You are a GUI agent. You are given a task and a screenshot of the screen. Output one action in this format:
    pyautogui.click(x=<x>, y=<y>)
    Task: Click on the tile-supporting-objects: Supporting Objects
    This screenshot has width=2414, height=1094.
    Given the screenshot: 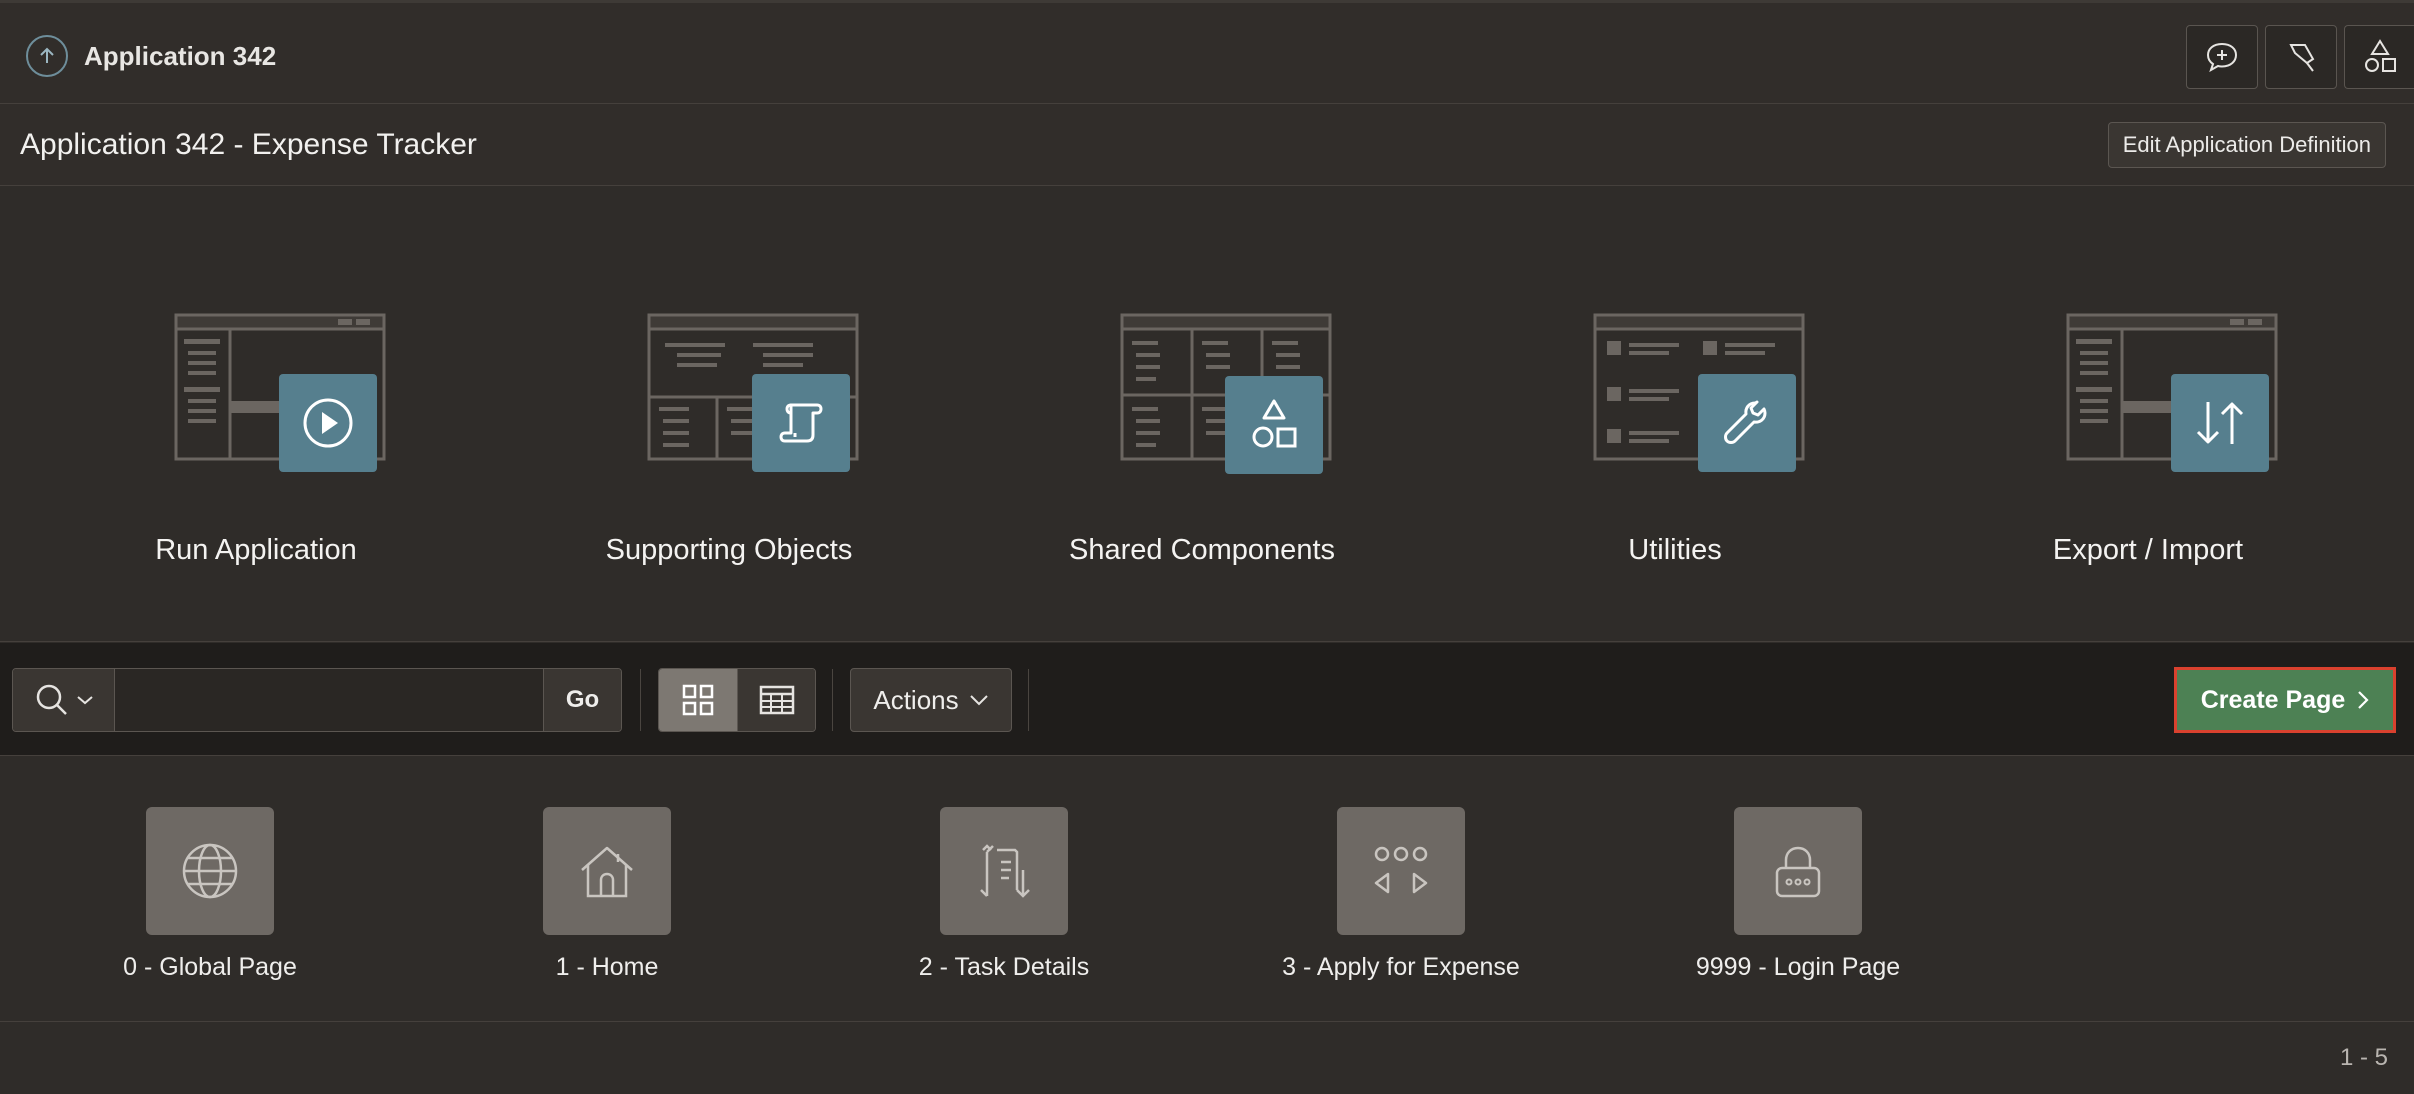 What is the action you would take?
    pyautogui.click(x=729, y=414)
    